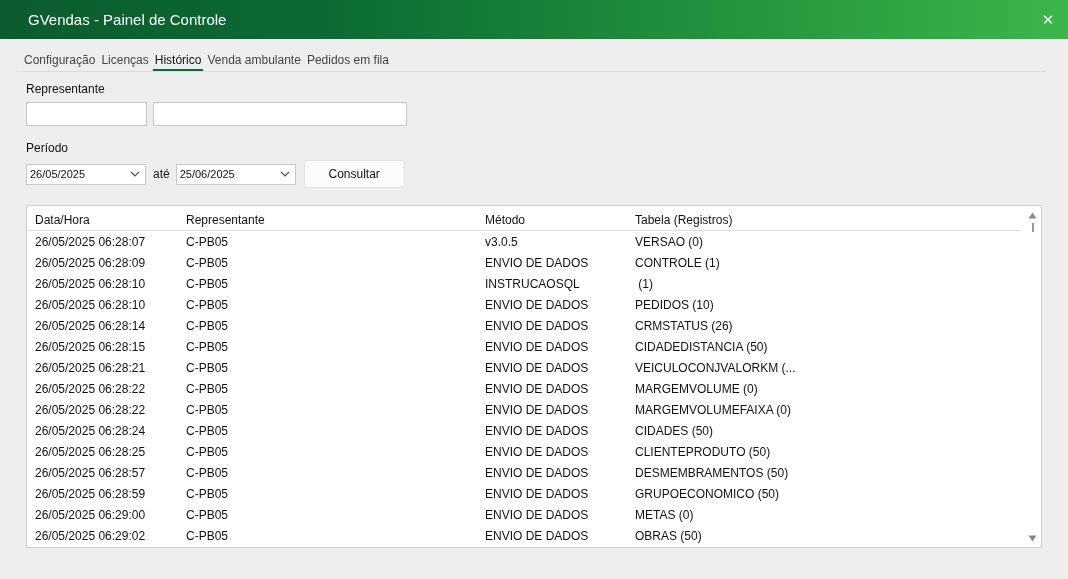  Describe the element at coordinates (712, 472) in the screenshot. I see `table-cell-text: DESMEMBRAMENTOS (50)` at that location.